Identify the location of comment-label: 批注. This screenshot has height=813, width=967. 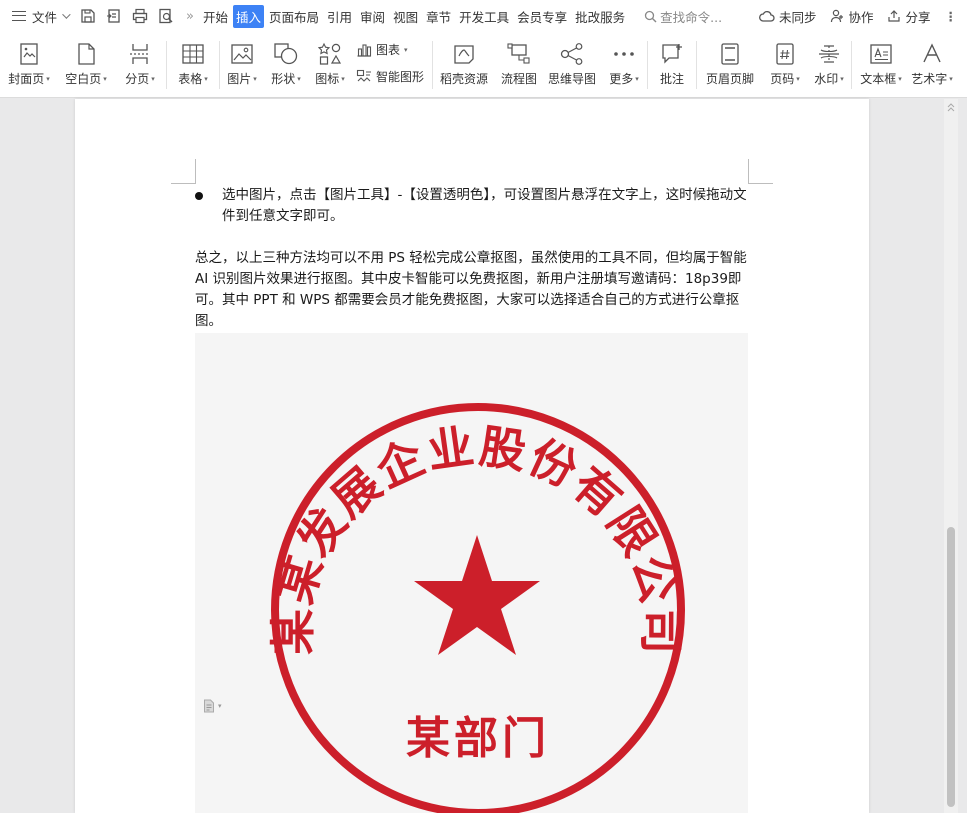
(671, 79).